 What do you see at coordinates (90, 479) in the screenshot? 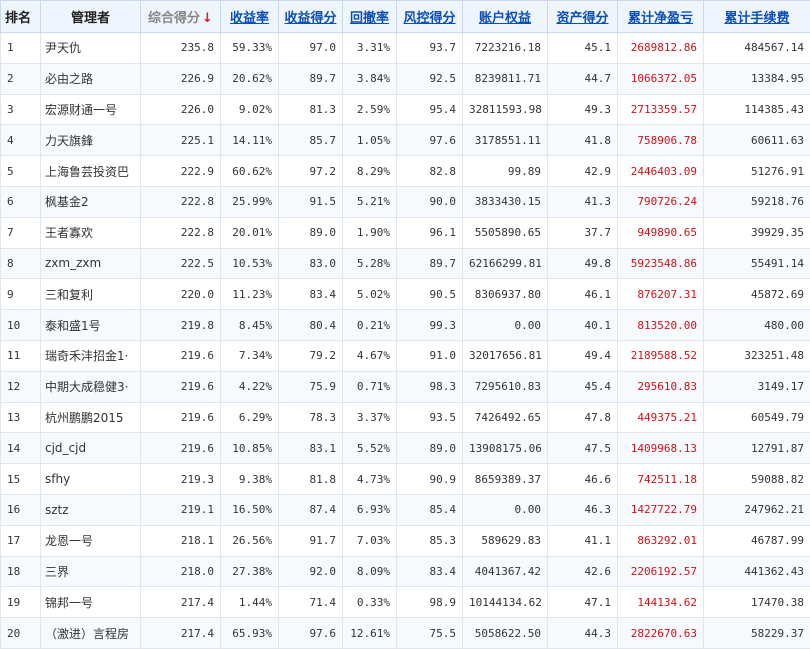
I see `row-manager-name: sfhy` at bounding box center [90, 479].